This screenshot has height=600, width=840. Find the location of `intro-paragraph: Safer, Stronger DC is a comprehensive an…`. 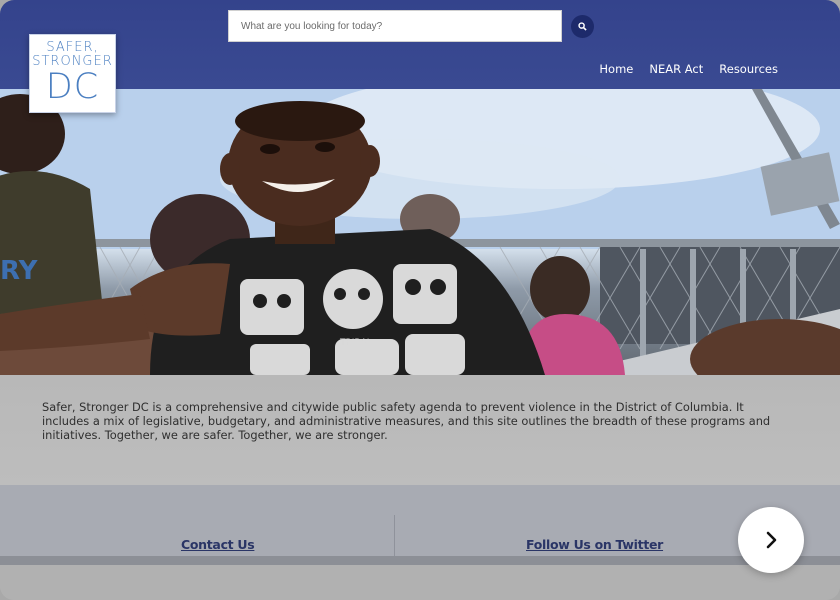

intro-paragraph: Safer, Stronger DC is a comprehensive an… is located at coordinates (406, 421).